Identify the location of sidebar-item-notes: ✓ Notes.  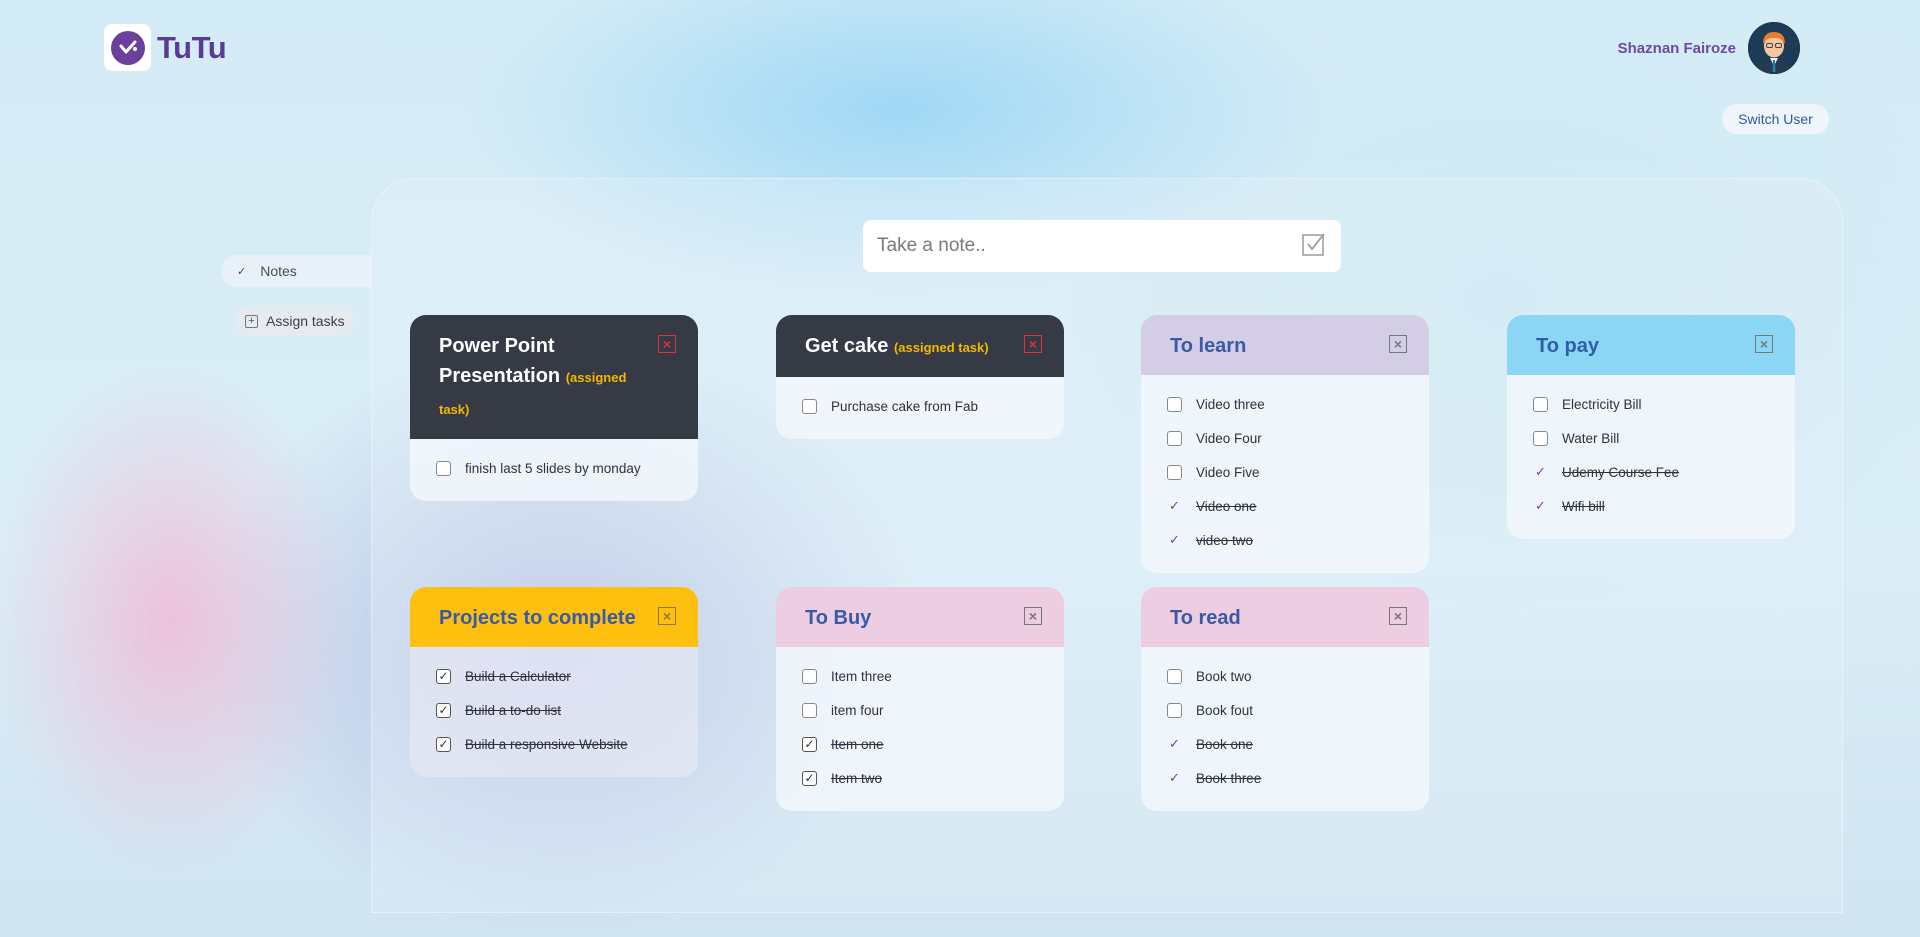
(296, 271).